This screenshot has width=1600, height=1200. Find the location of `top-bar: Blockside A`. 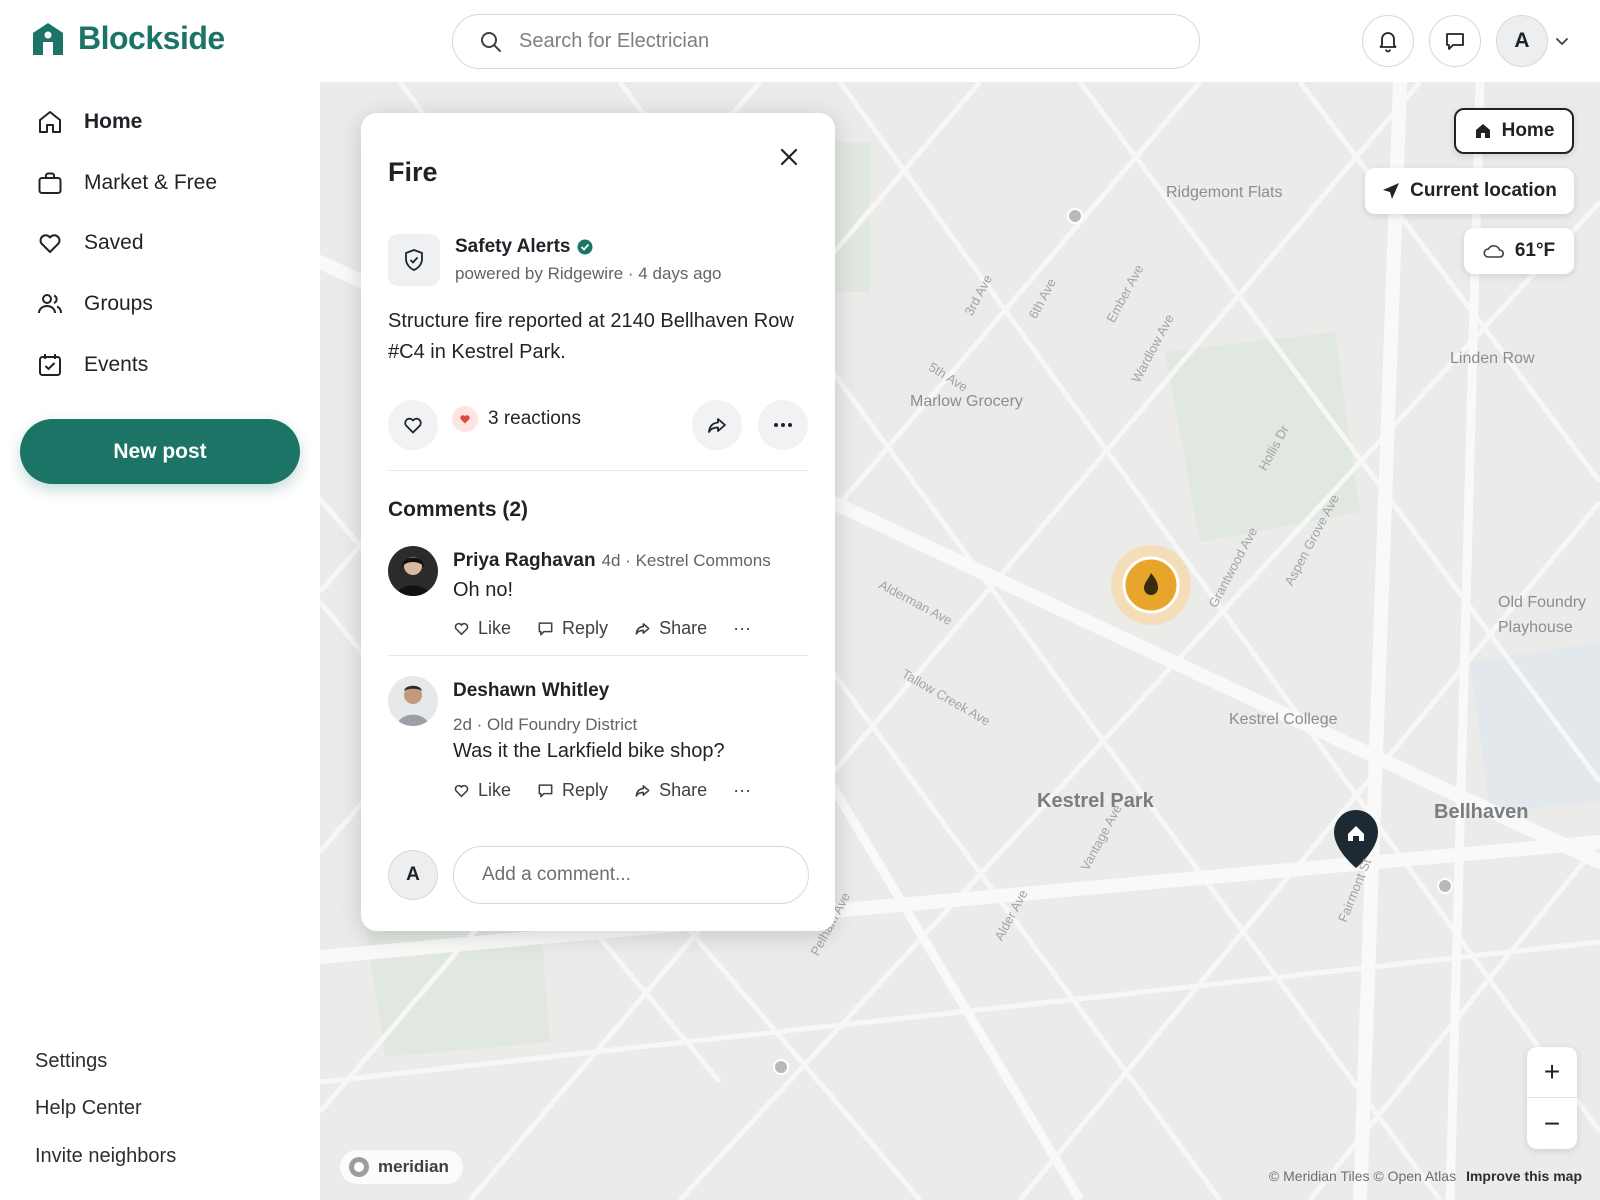

top-bar: Blockside A is located at coordinates (800, 41).